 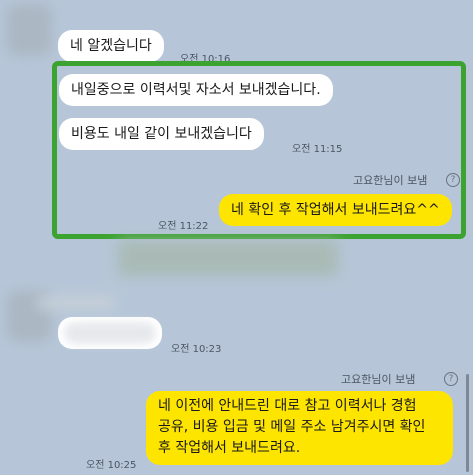 What do you see at coordinates (29, 30) in the screenshot?
I see `avatar` at bounding box center [29, 30].